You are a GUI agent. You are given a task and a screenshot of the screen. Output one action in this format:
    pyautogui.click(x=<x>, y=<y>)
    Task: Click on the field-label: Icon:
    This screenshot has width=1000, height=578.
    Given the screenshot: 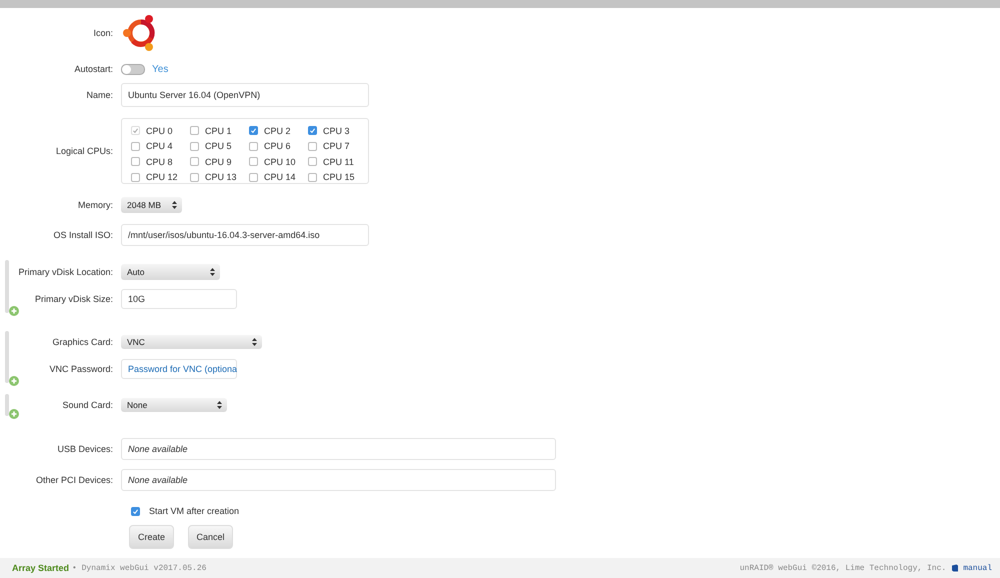 What is the action you would take?
    pyautogui.click(x=103, y=33)
    